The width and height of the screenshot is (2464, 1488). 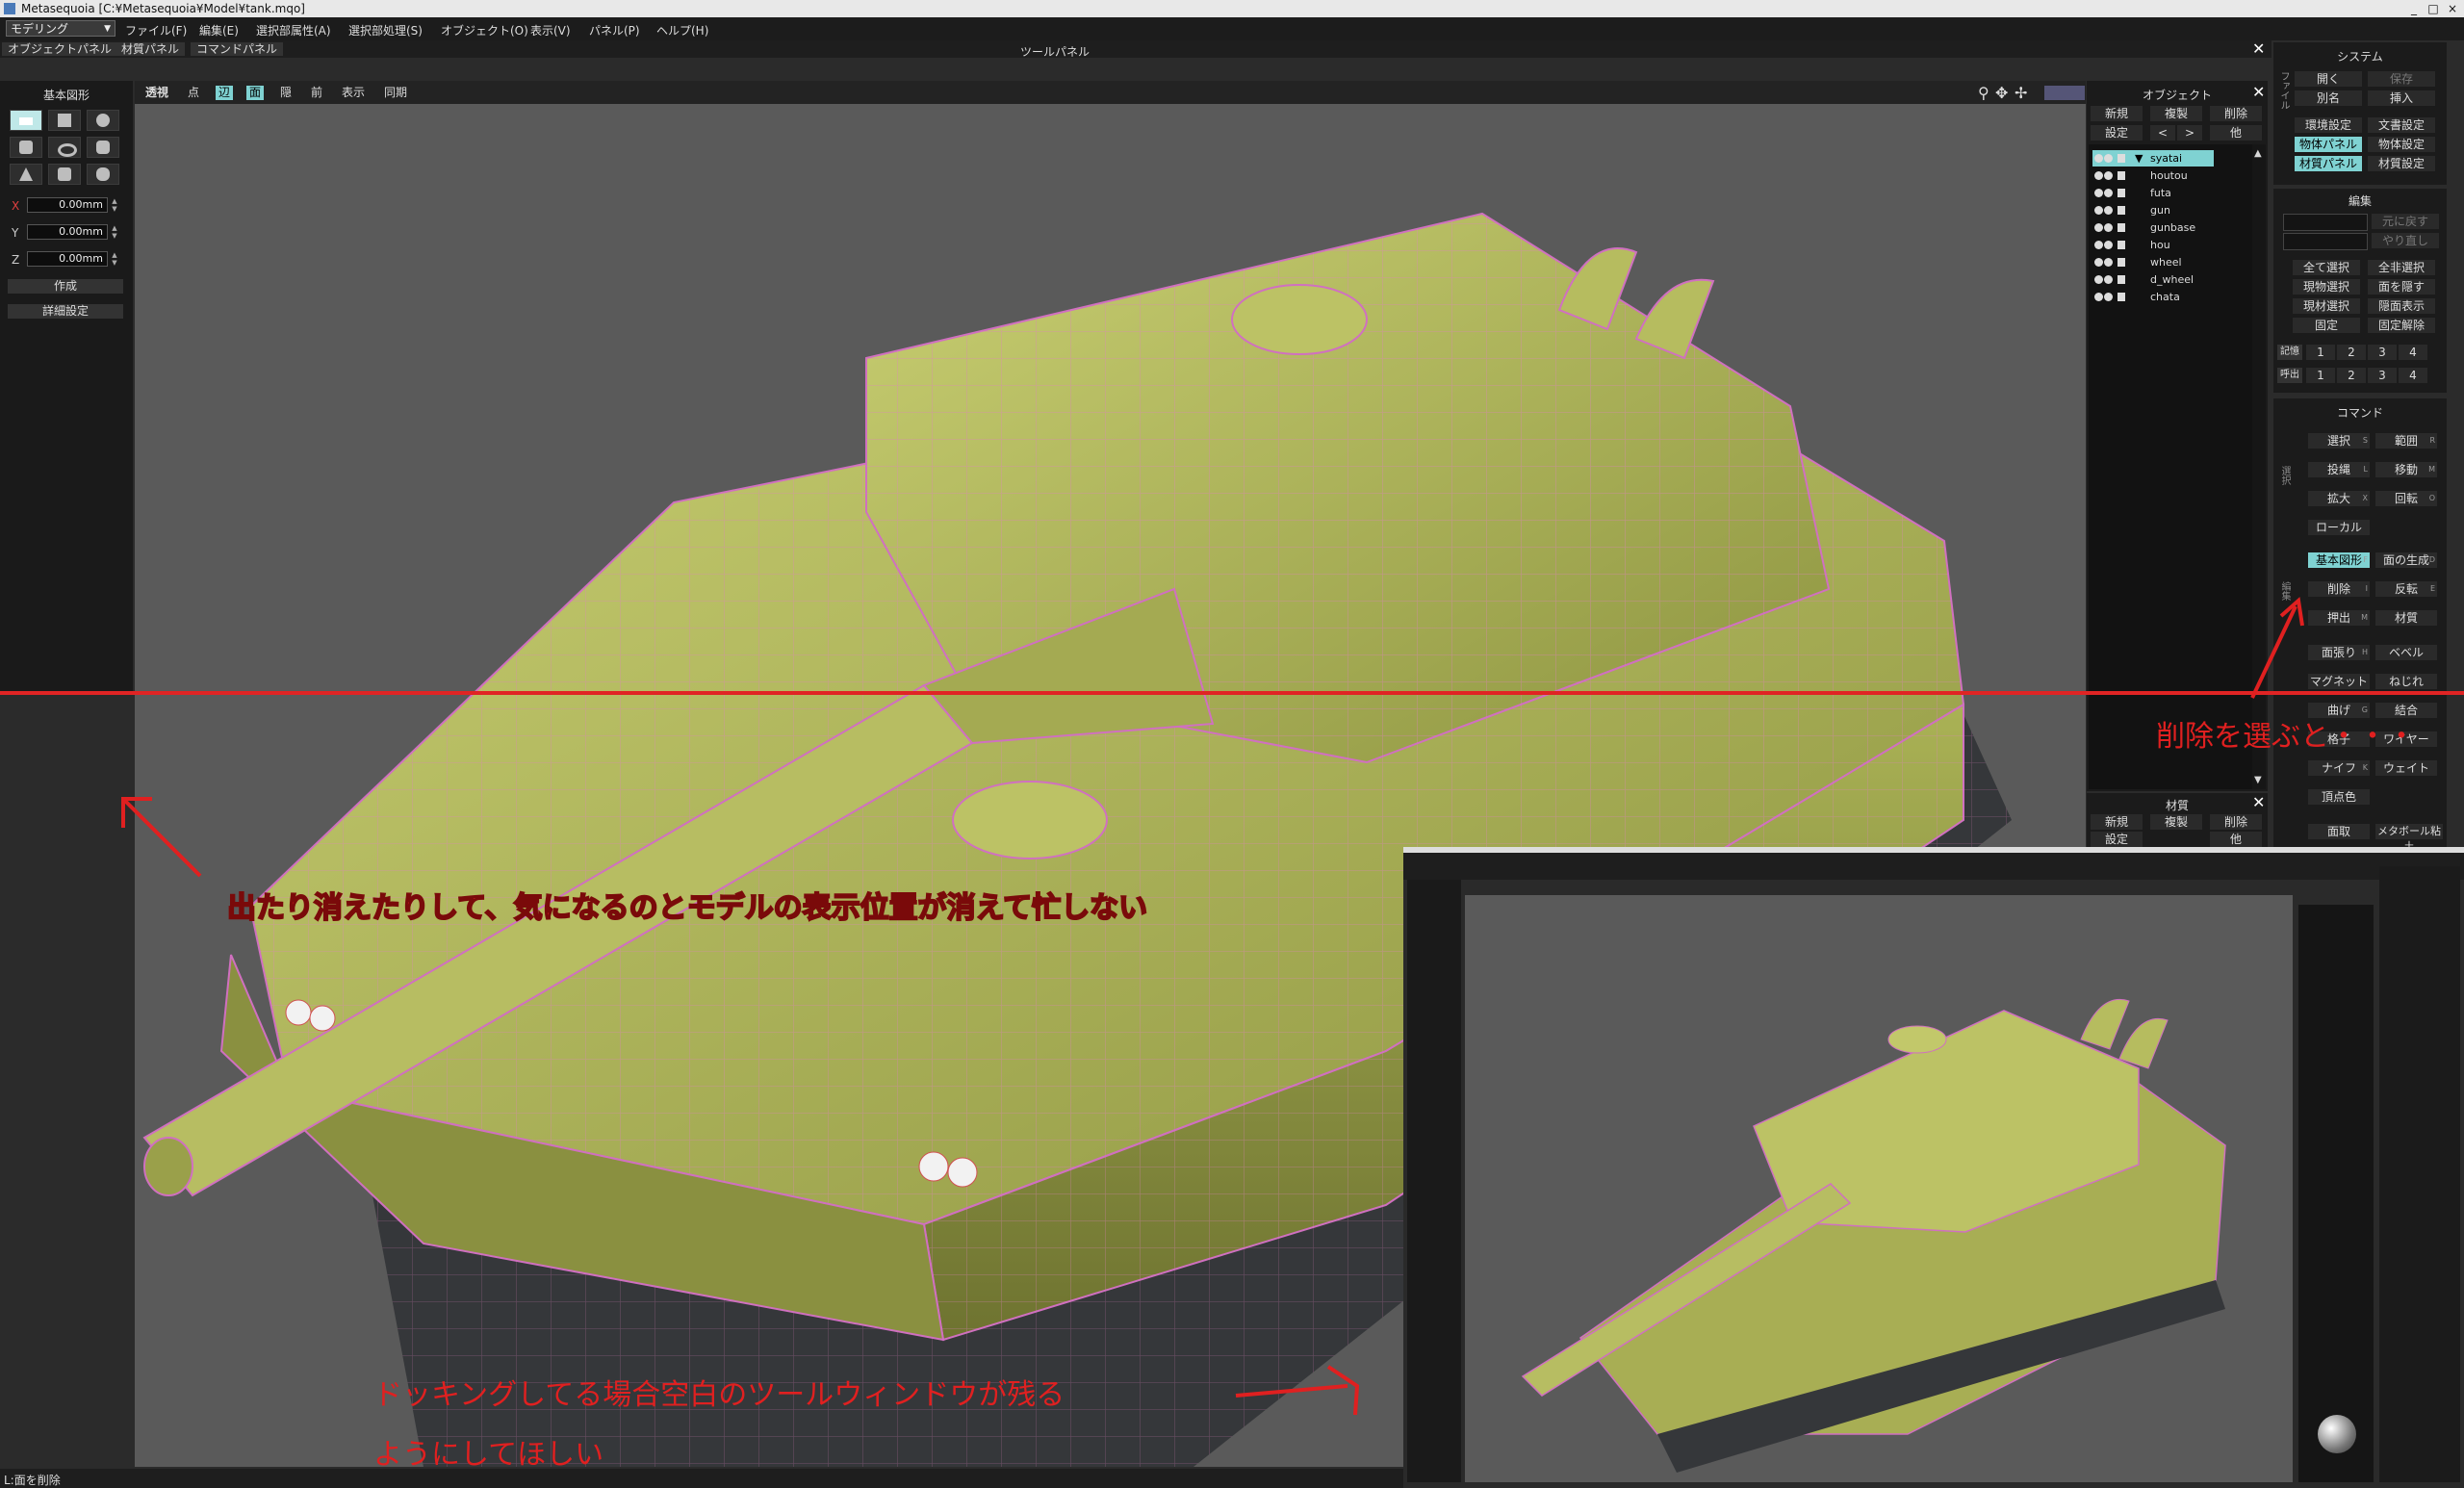 What do you see at coordinates (2021, 94) in the screenshot?
I see `rotate-icon: ✢` at bounding box center [2021, 94].